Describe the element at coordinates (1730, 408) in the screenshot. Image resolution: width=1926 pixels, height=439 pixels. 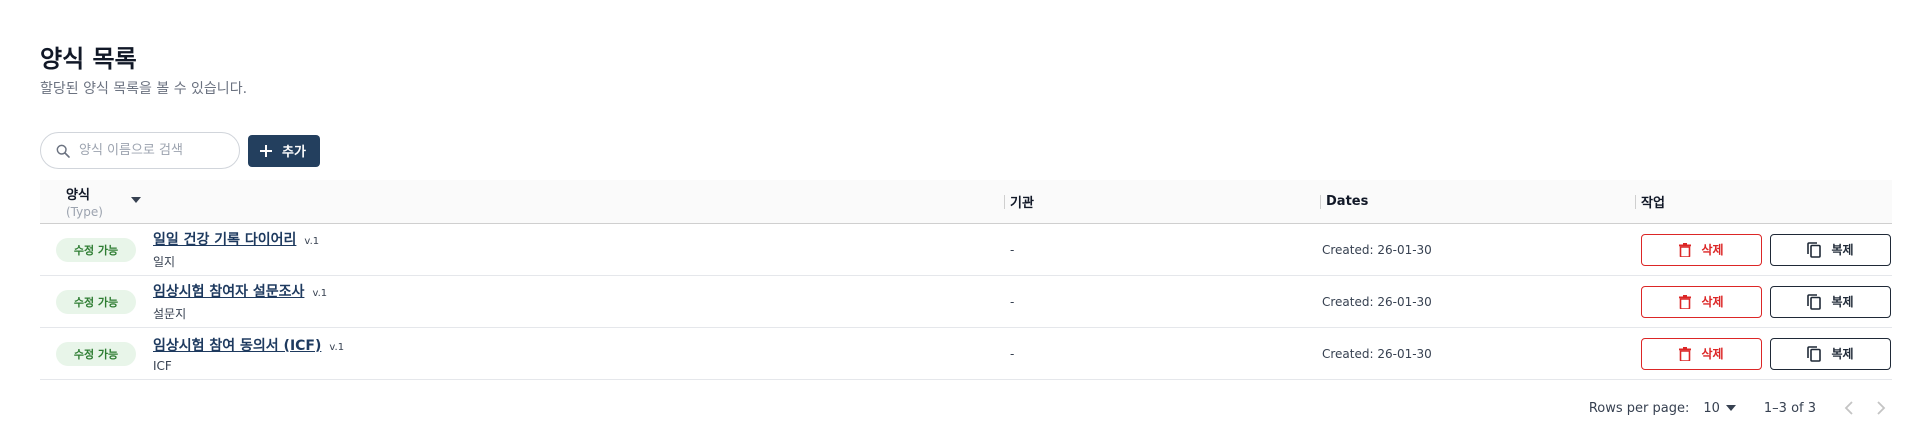
I see `dropdown-icon` at that location.